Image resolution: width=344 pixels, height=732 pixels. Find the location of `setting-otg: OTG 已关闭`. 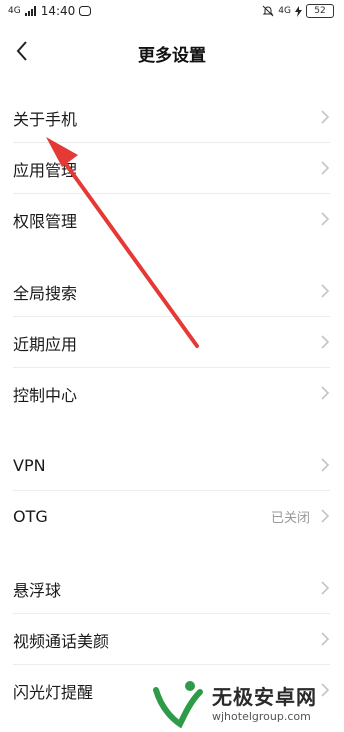

setting-otg: OTG 已关闭 is located at coordinates (172, 516).